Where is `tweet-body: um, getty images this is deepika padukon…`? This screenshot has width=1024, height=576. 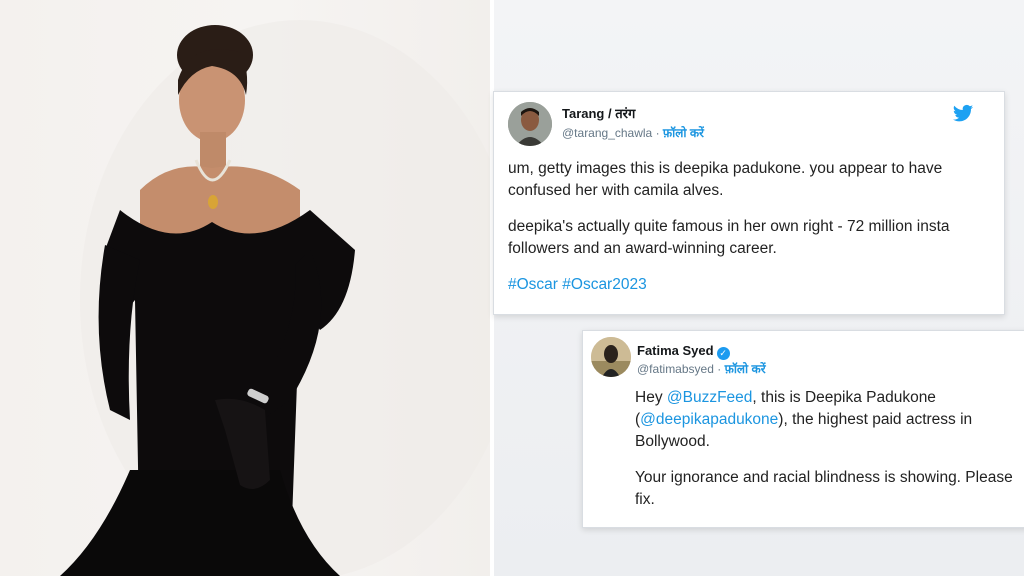
tweet-body: um, getty images this is deepika padukon… is located at coordinates (748, 234).